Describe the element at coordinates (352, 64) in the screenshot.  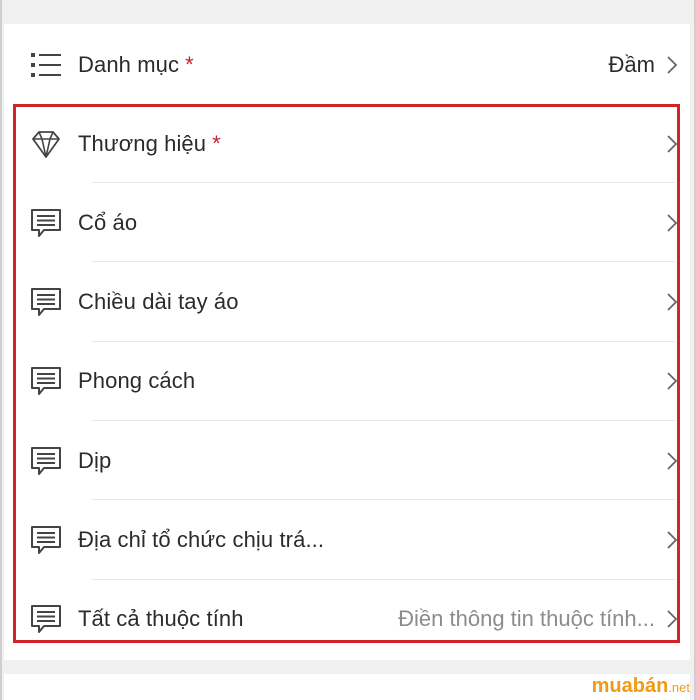
I see `category-row: Danh mục * Đầm` at that location.